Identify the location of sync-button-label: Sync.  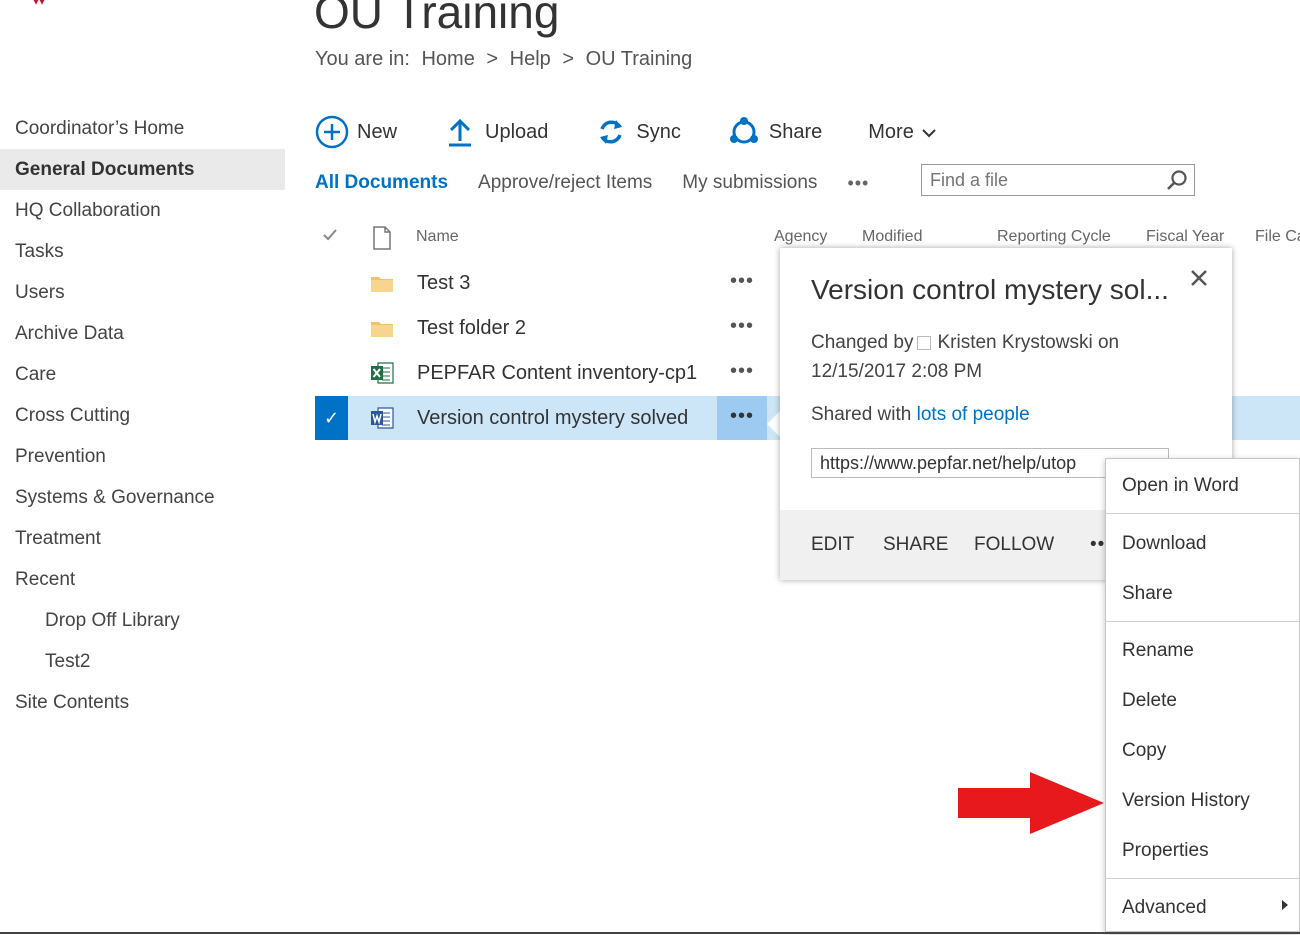
(658, 131).